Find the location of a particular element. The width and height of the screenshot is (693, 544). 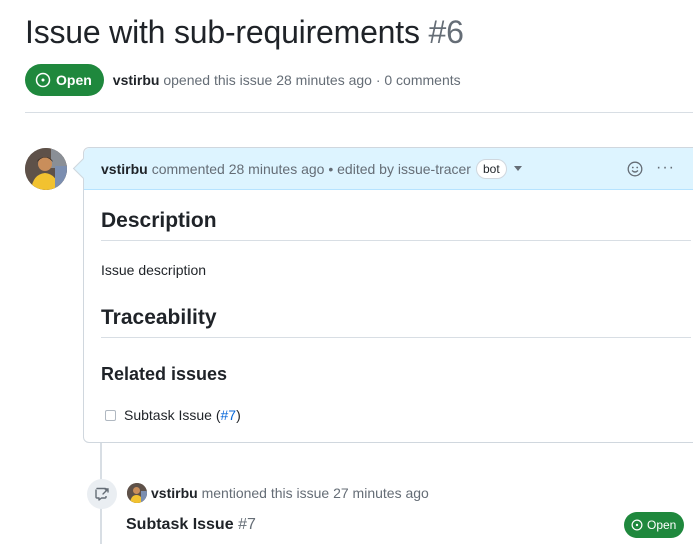

referenced-issue-title: Subtask Issue is located at coordinates (180, 524).